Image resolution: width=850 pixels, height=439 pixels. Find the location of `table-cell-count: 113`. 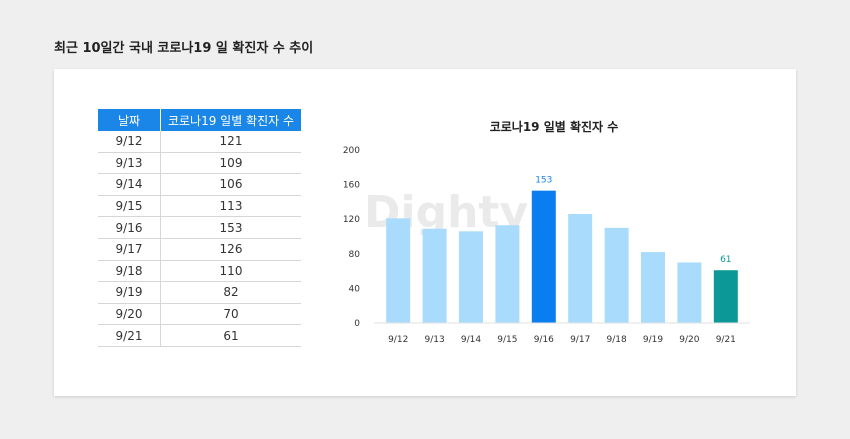

table-cell-count: 113 is located at coordinates (230, 206).